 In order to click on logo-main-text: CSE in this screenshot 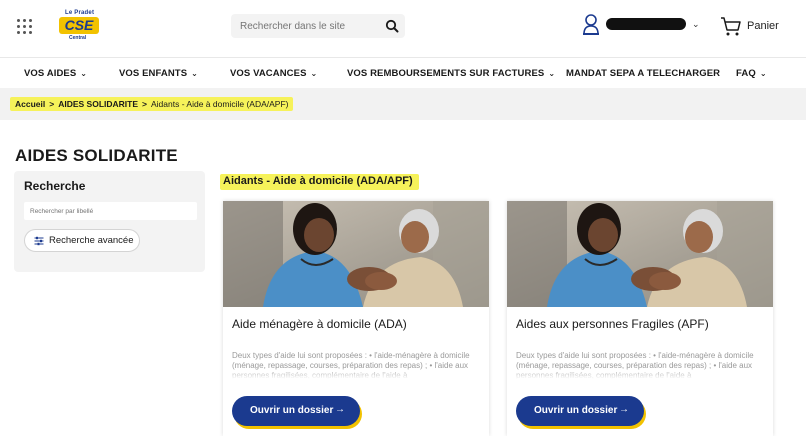, I will do `click(79, 25)`.